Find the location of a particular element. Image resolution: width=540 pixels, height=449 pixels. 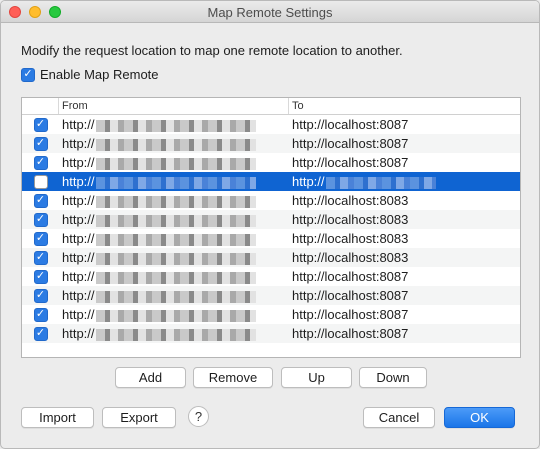

export-button: Export is located at coordinates (139, 417).